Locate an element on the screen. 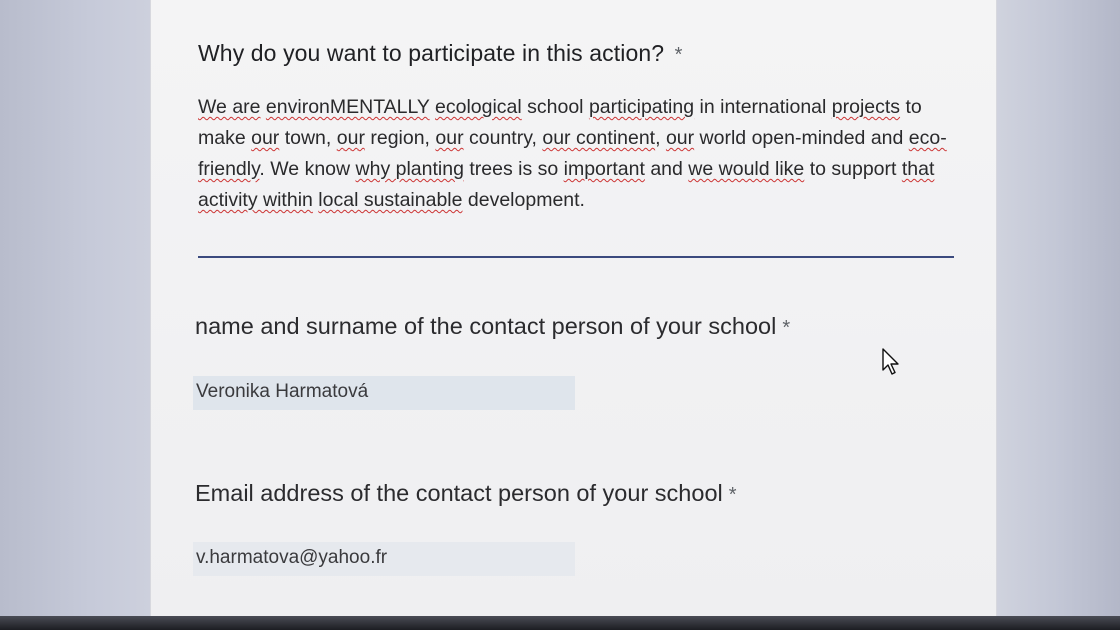  spellcheck-word: that is located at coordinates (918, 169).